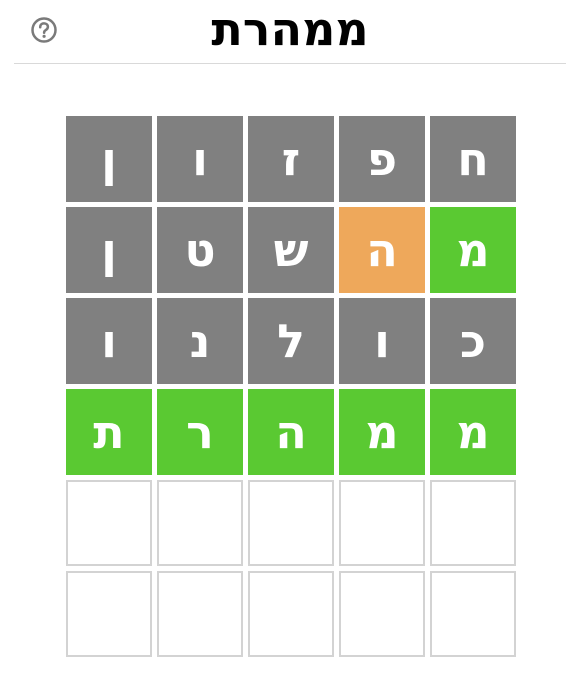  I want to click on letter-tile: ש, so click(291, 250).